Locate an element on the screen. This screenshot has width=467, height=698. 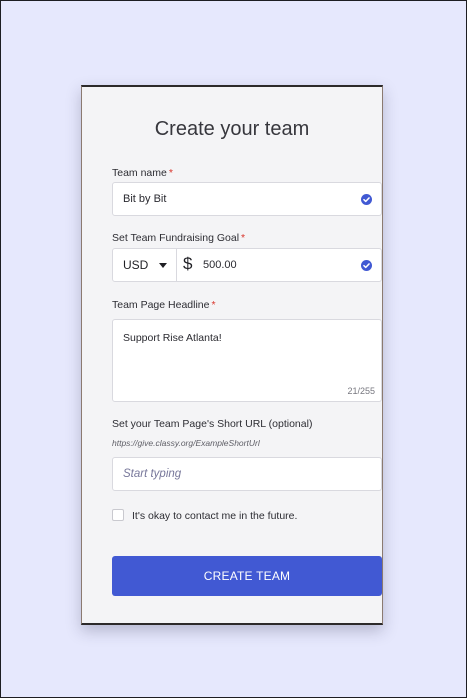
short-url-placeholder: Start typing is located at coordinates (152, 474).